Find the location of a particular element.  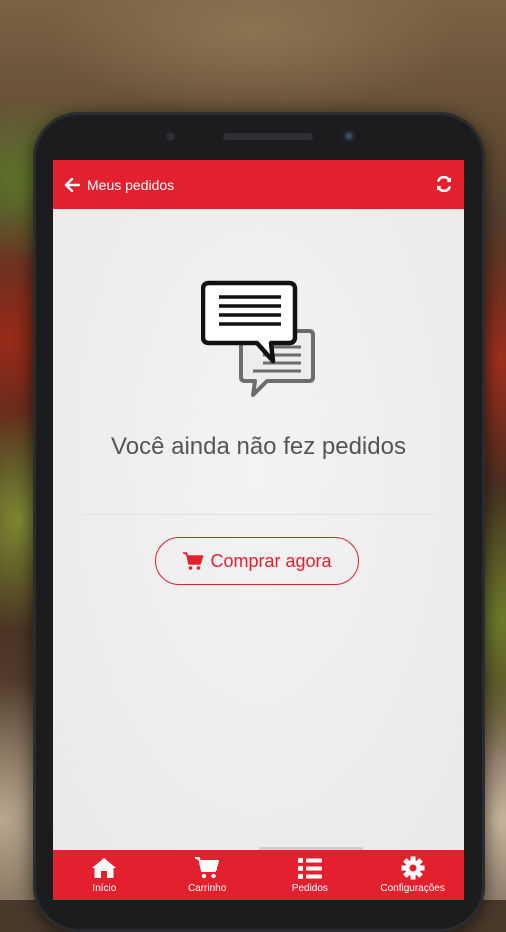

tab-pedidos: Pedidos is located at coordinates (310, 875).